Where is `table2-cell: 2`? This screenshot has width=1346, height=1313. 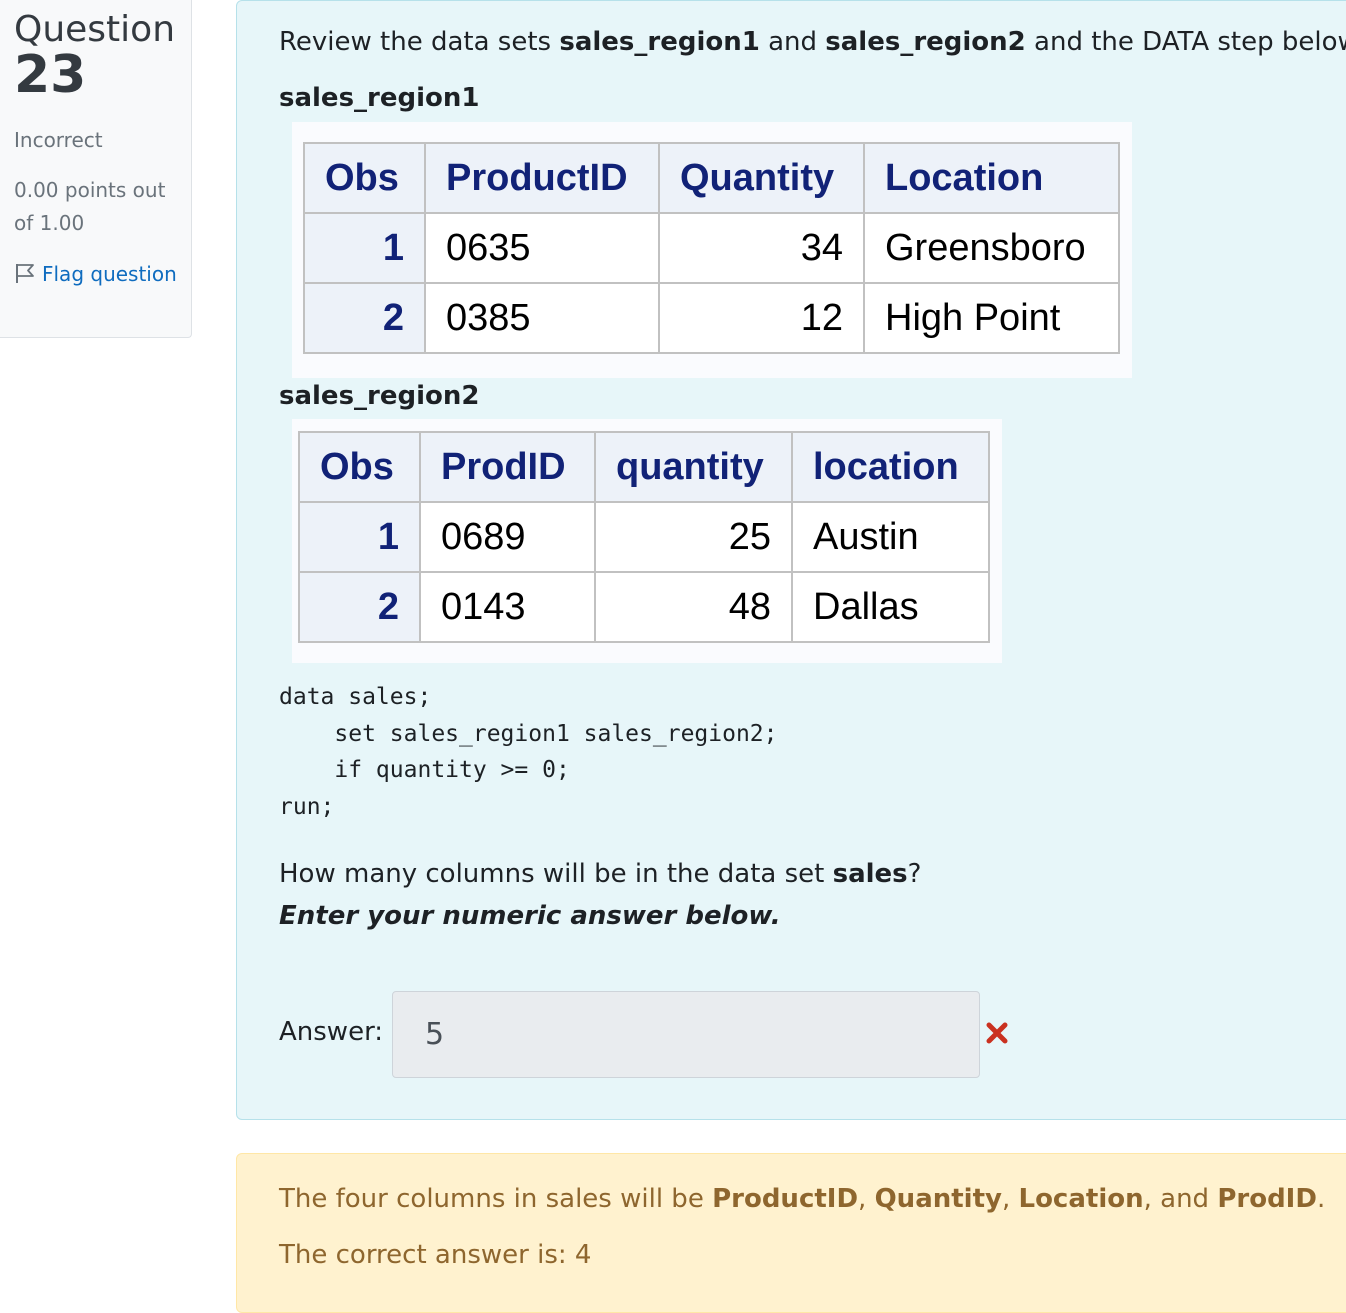 table2-cell: 2 is located at coordinates (359, 607).